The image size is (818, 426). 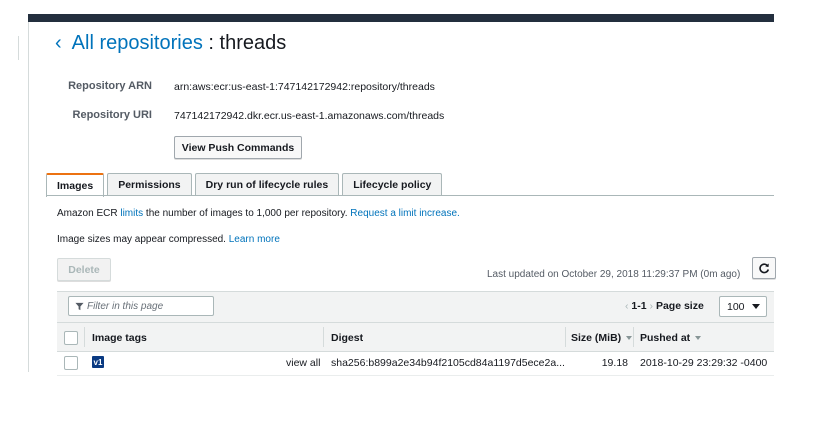 What do you see at coordinates (627, 306) in the screenshot?
I see `previous-page-icon: ‹` at bounding box center [627, 306].